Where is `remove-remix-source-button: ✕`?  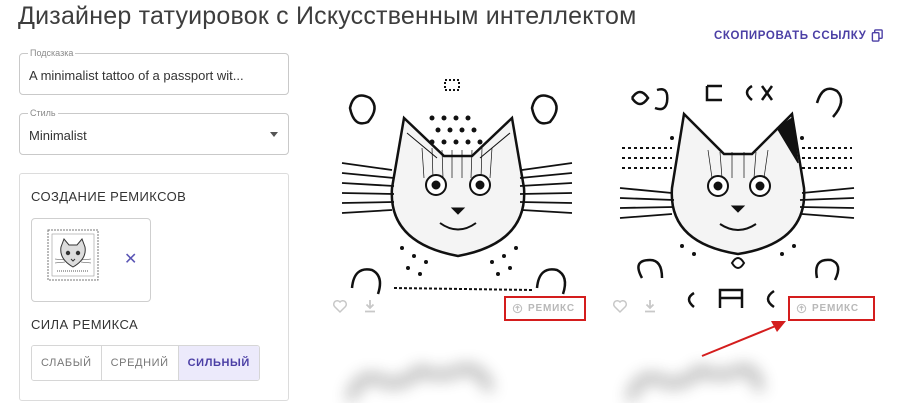 remove-remix-source-button: ✕ is located at coordinates (130, 260).